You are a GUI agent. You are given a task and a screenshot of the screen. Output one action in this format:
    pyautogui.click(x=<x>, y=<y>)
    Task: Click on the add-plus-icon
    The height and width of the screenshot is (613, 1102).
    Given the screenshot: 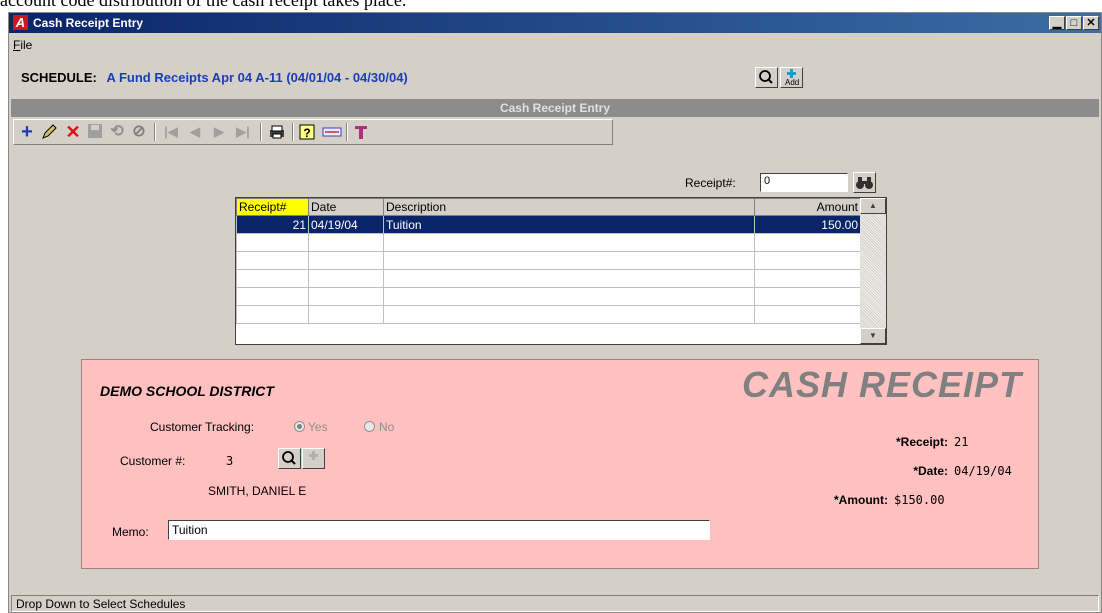 What is the action you would take?
    pyautogui.click(x=313, y=455)
    